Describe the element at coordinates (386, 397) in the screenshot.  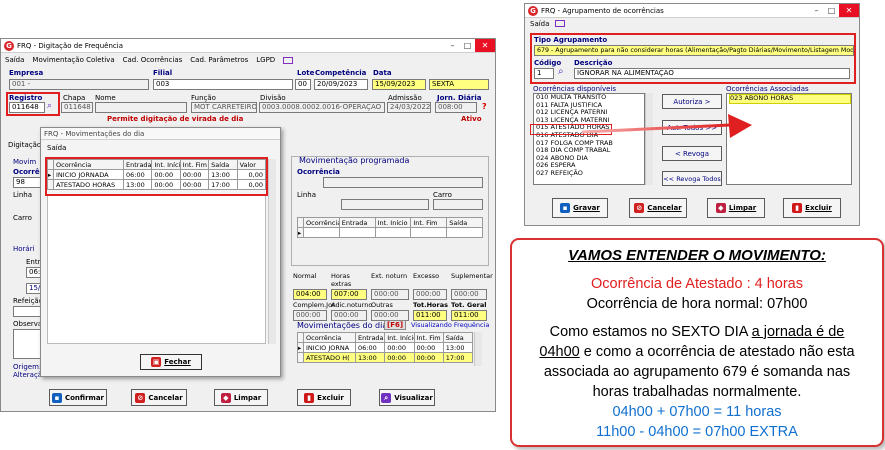
I see `magnifier-icon: ⌕` at that location.